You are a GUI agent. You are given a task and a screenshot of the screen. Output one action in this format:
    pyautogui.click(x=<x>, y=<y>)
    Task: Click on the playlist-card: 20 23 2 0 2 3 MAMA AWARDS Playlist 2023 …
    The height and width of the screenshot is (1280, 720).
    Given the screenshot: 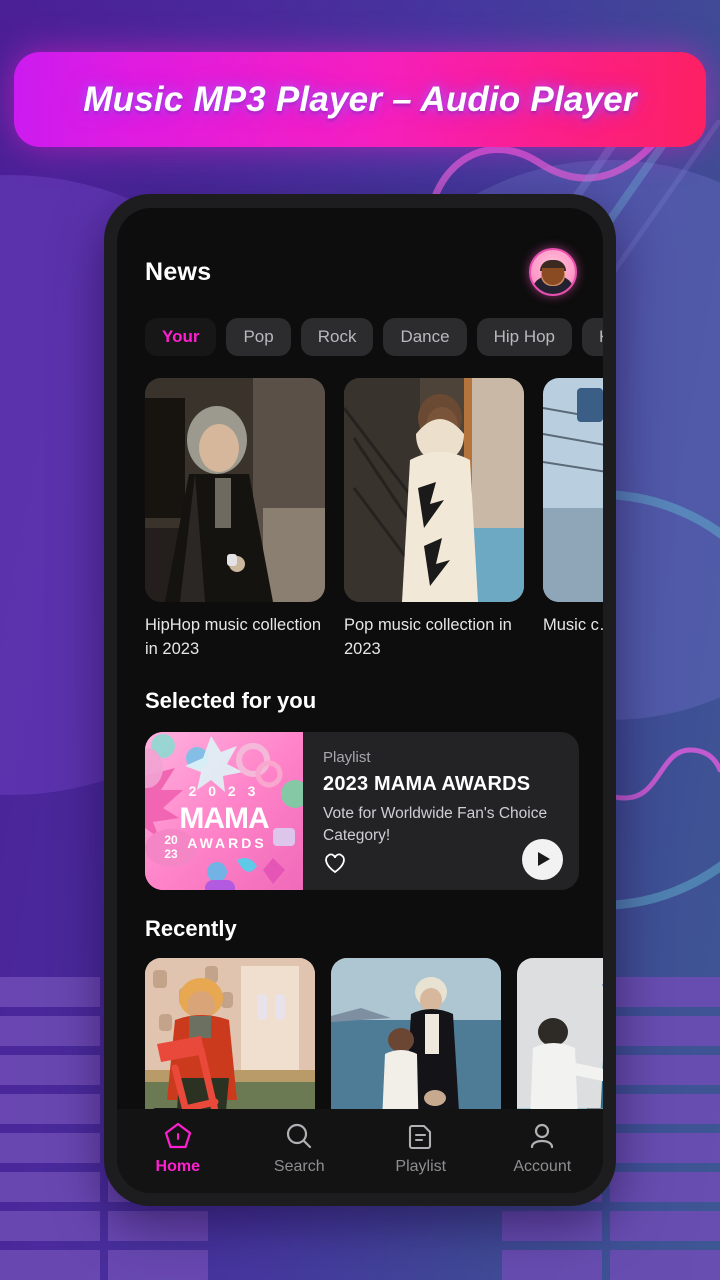 What is the action you would take?
    pyautogui.click(x=362, y=810)
    